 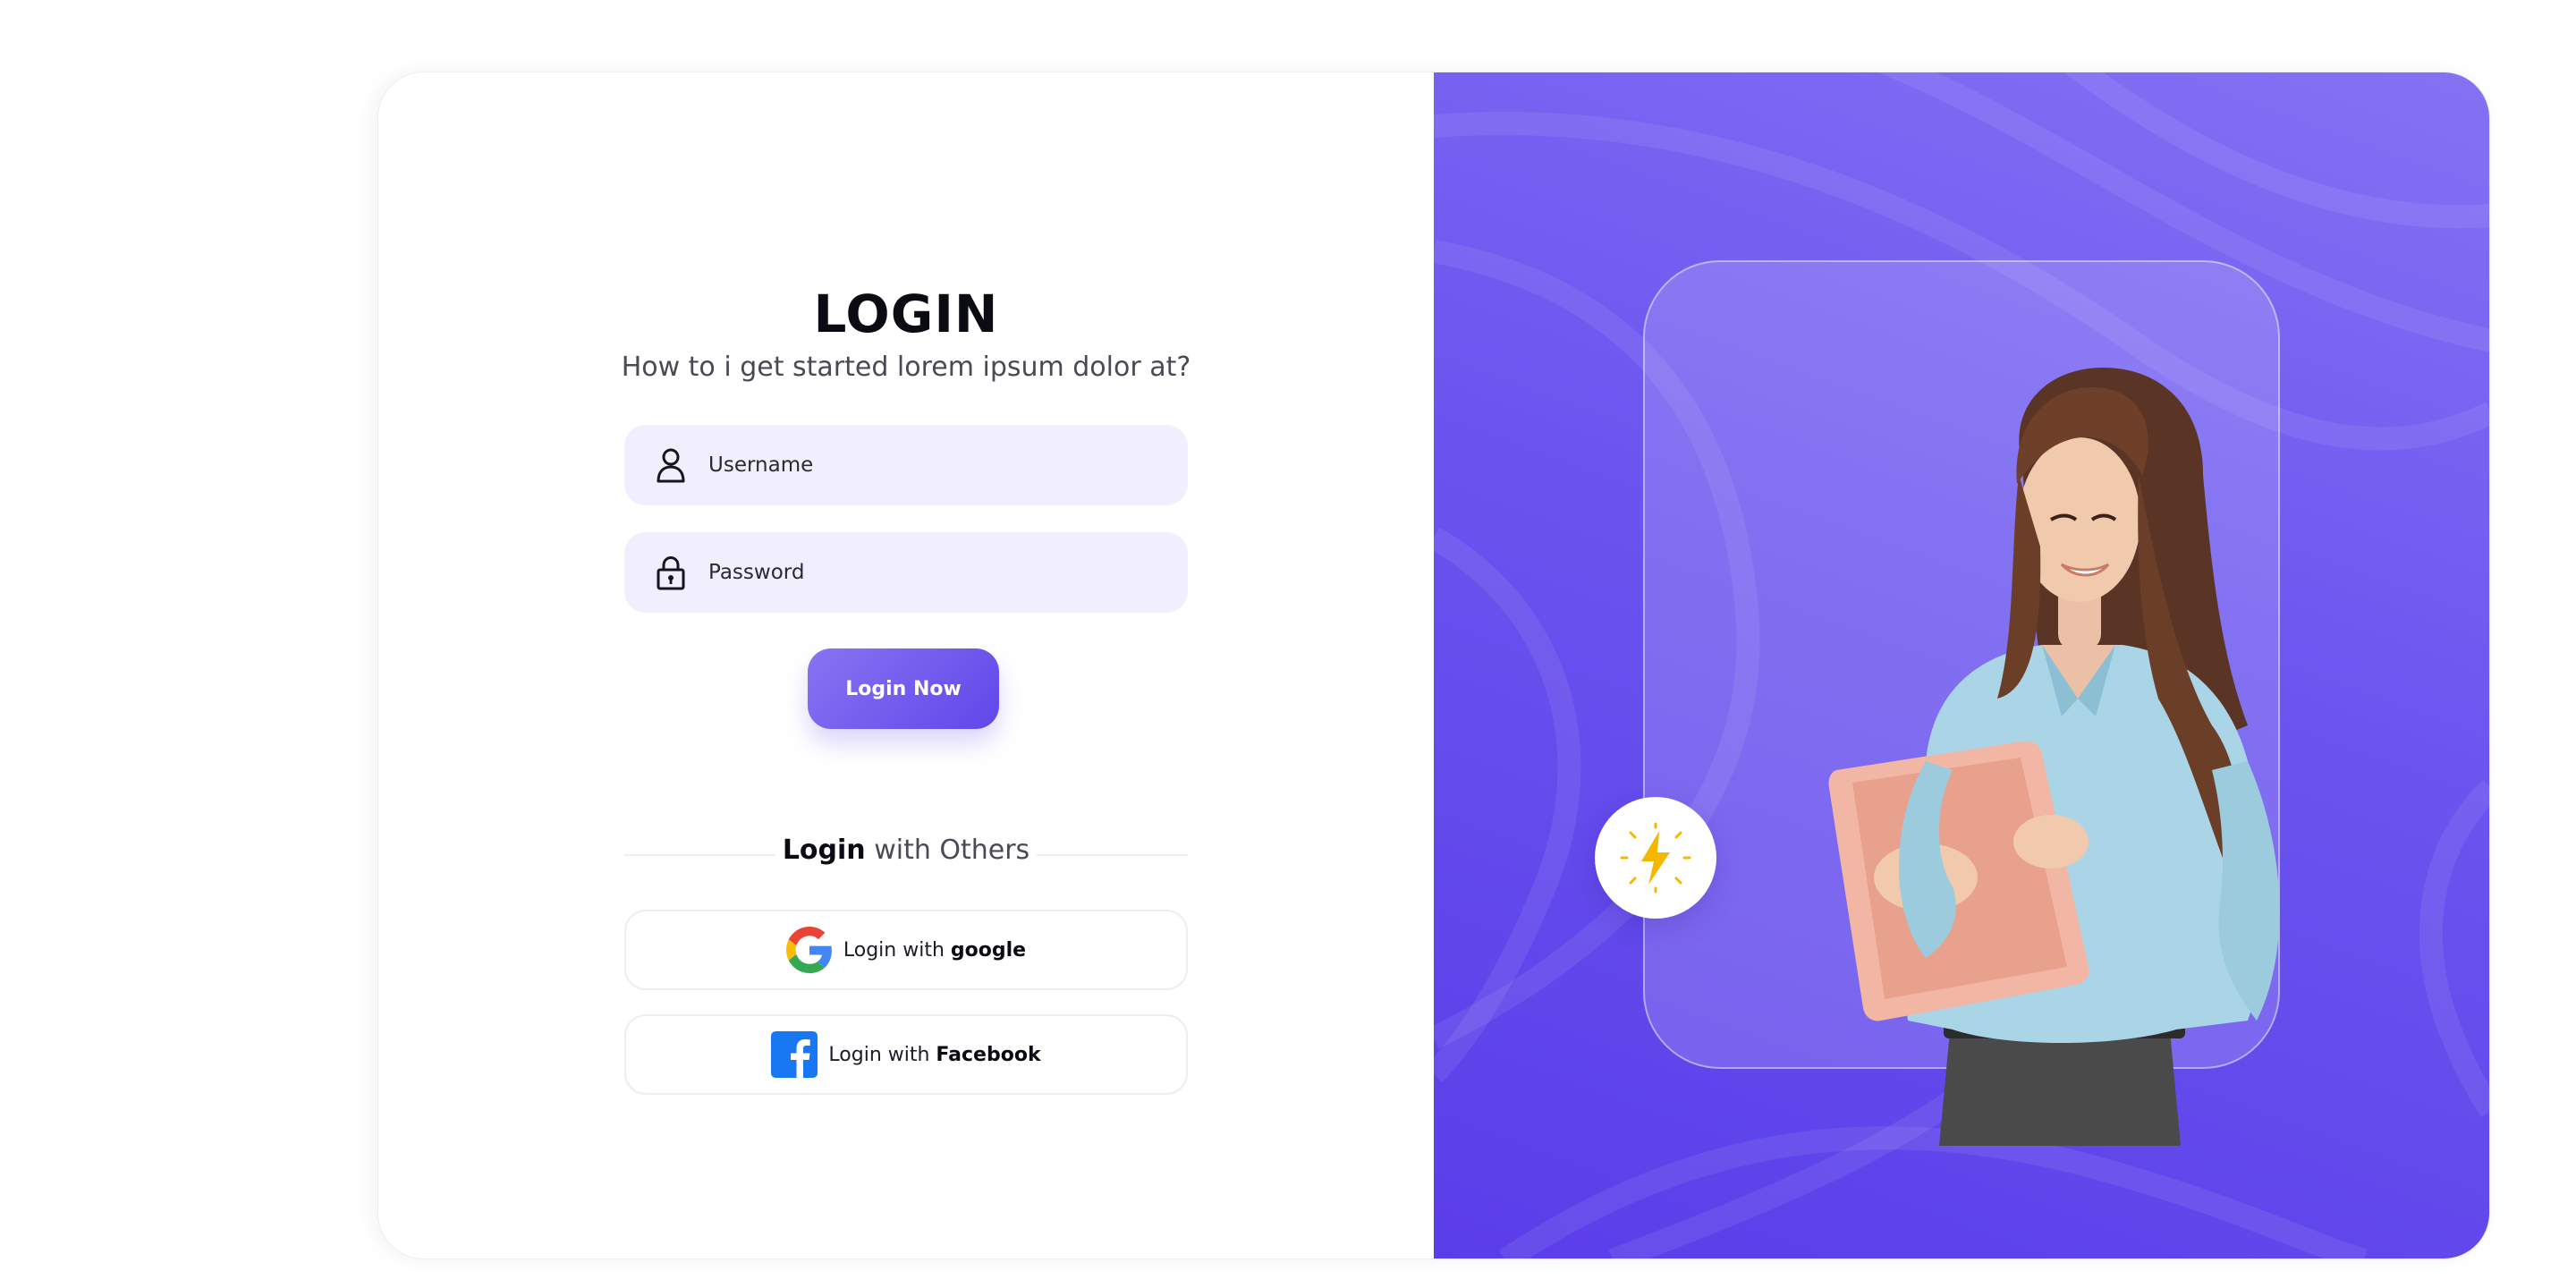 I want to click on google-button-label: Login with google, so click(x=934, y=950).